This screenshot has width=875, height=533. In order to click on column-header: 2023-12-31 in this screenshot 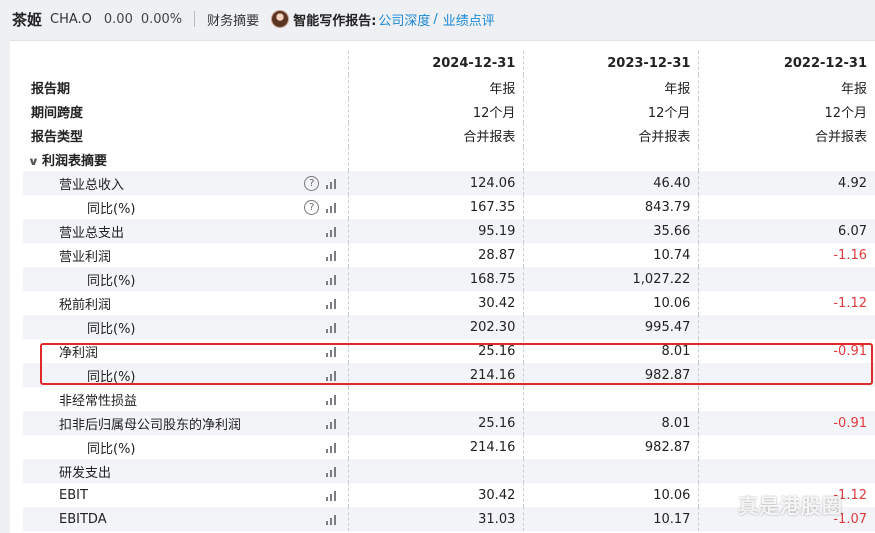, I will do `click(611, 63)`.